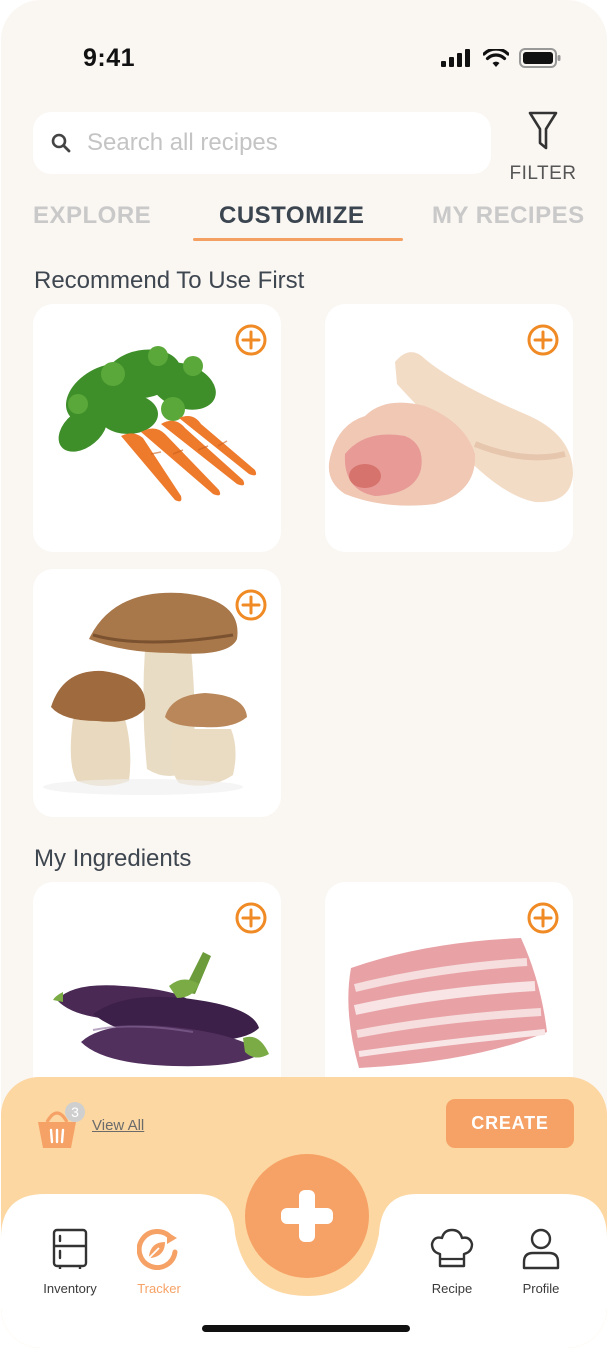  I want to click on battery-icon, so click(540, 58).